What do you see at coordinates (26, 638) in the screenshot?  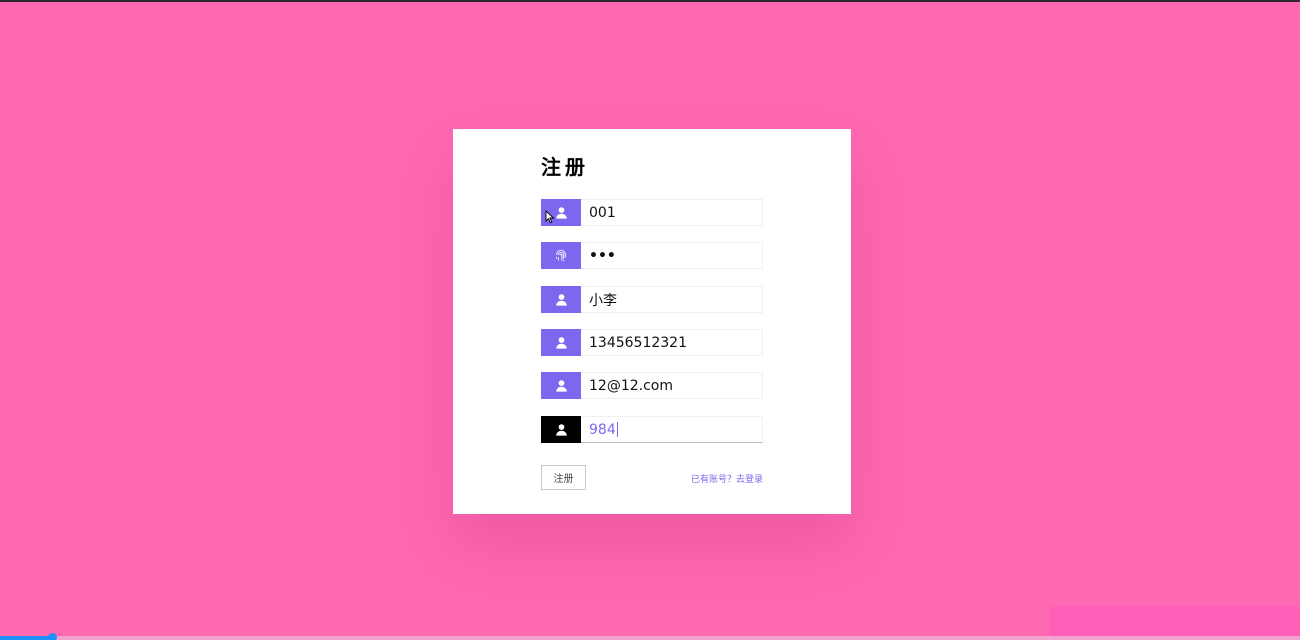 I see `progress-fill` at bounding box center [26, 638].